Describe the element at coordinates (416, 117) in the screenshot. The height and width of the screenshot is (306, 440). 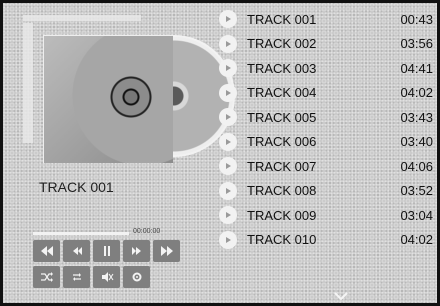
I see `track-duration: 03:43` at that location.